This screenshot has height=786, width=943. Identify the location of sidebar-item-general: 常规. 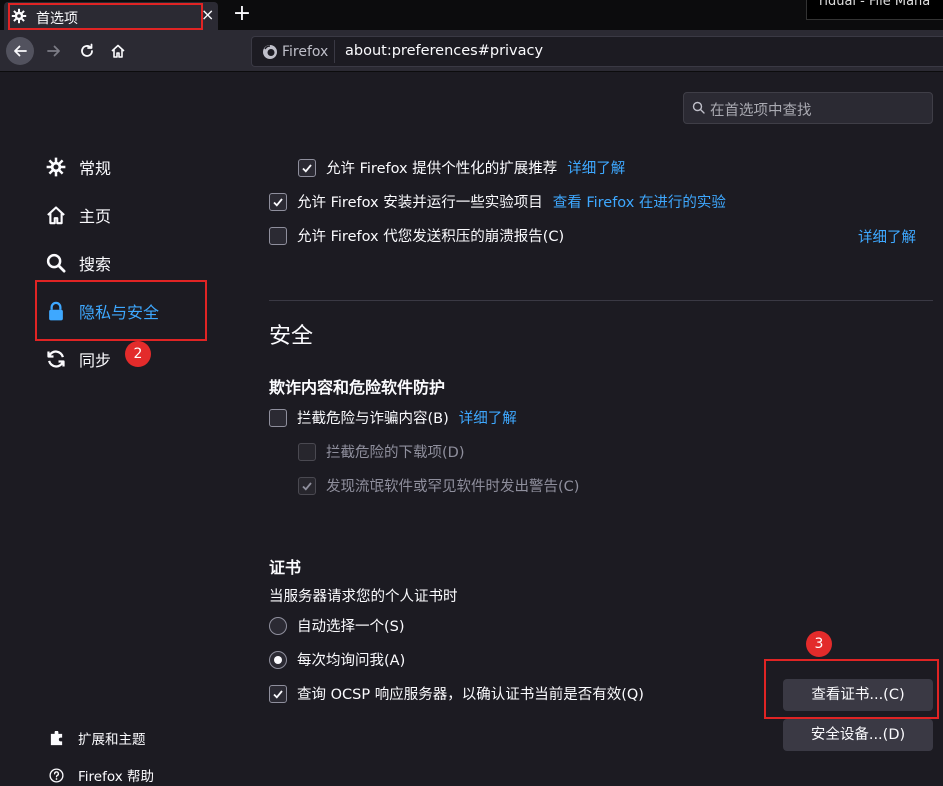
(78, 167).